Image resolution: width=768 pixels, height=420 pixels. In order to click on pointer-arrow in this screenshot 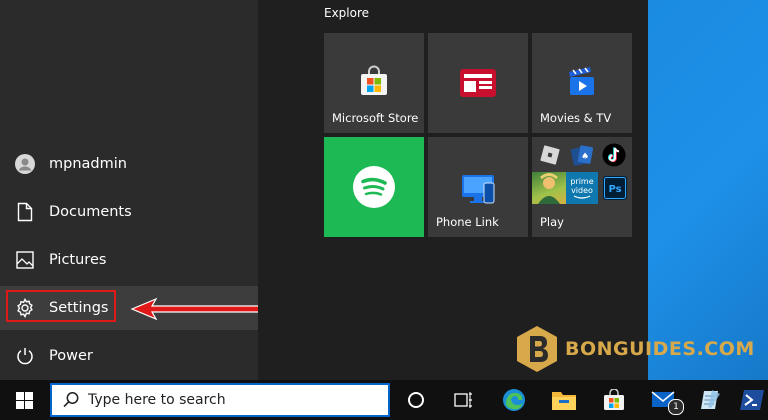, I will do `click(196, 309)`.